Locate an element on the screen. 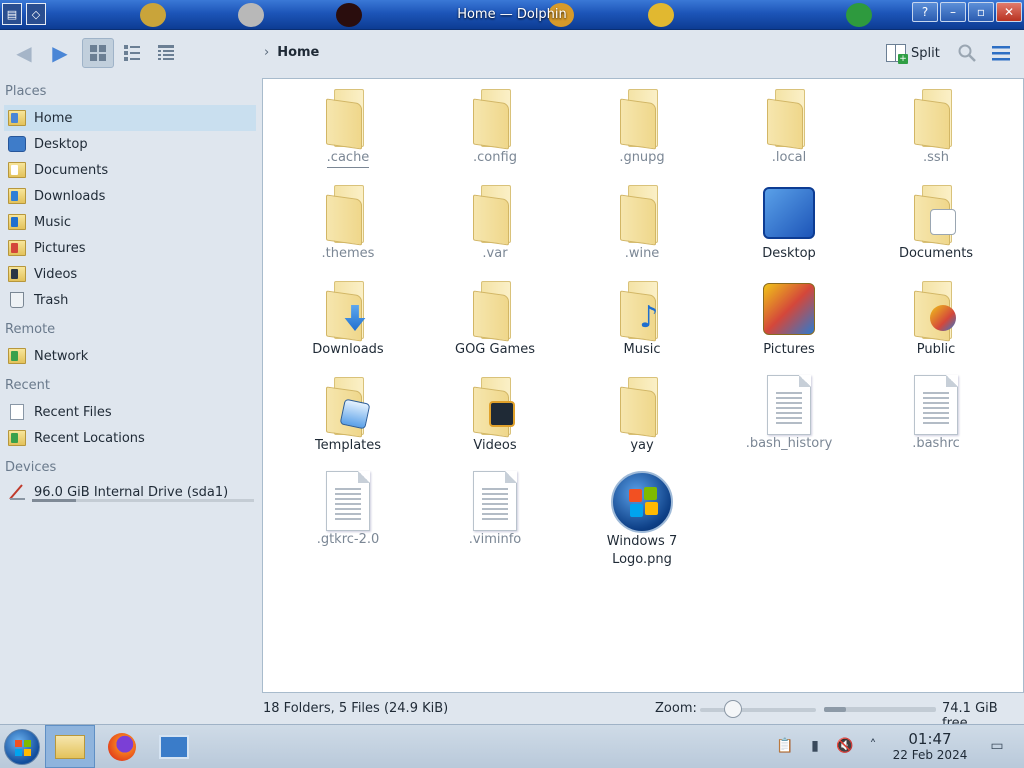 The image size is (1024, 768). file-item: .config is located at coordinates (495, 127).